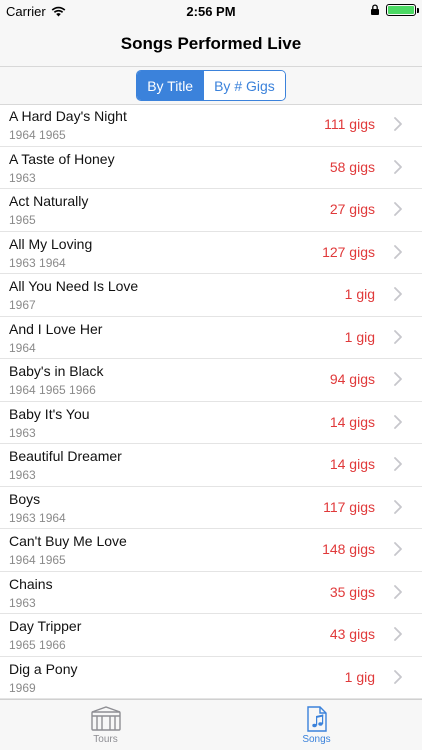  Describe the element at coordinates (49, 413) in the screenshot. I see `song-title: Baby It's You` at that location.